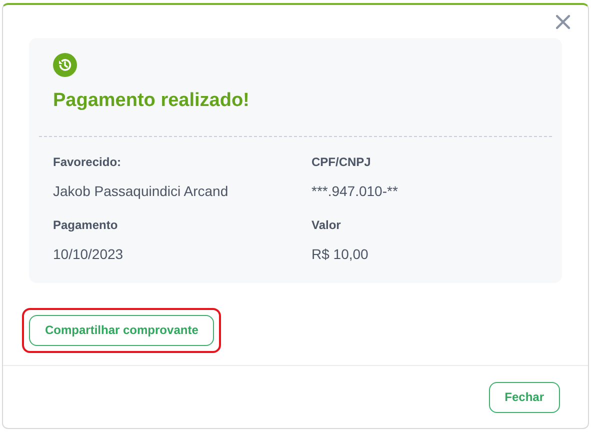 Image resolution: width=591 pixels, height=432 pixels. I want to click on field-label: Favorecido:, so click(87, 162).